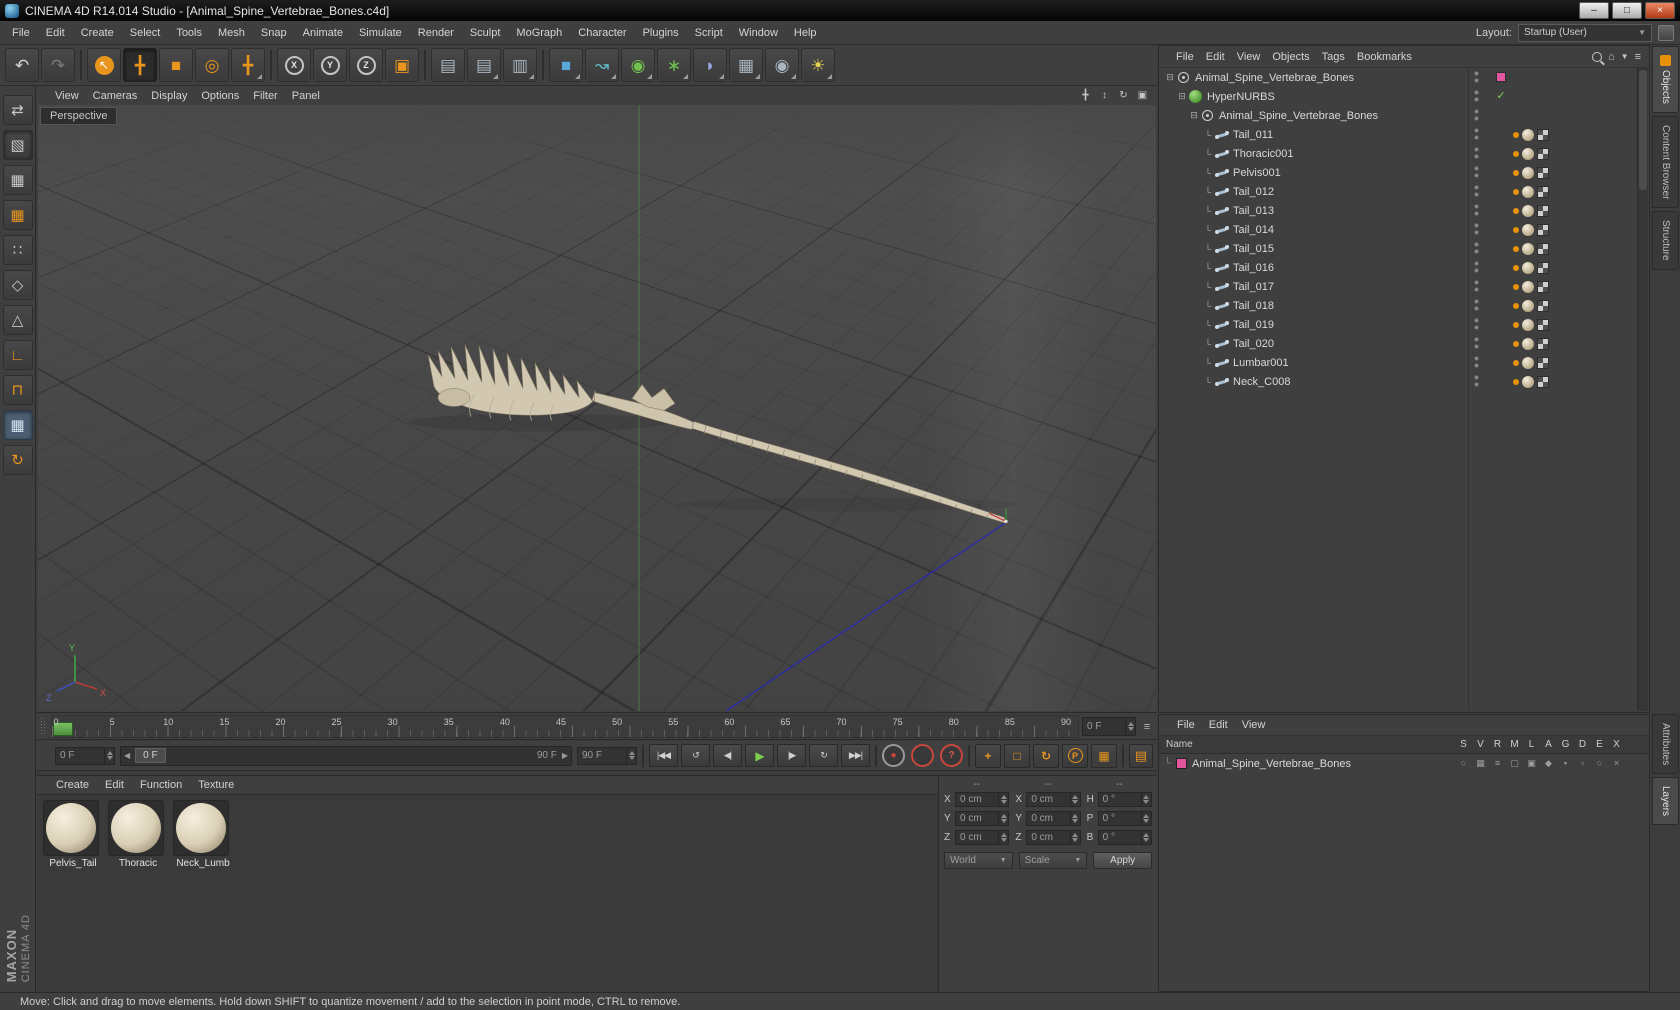 Image resolution: width=1680 pixels, height=1010 pixels. Describe the element at coordinates (1642, 389) in the screenshot. I see `scrollbar` at that location.